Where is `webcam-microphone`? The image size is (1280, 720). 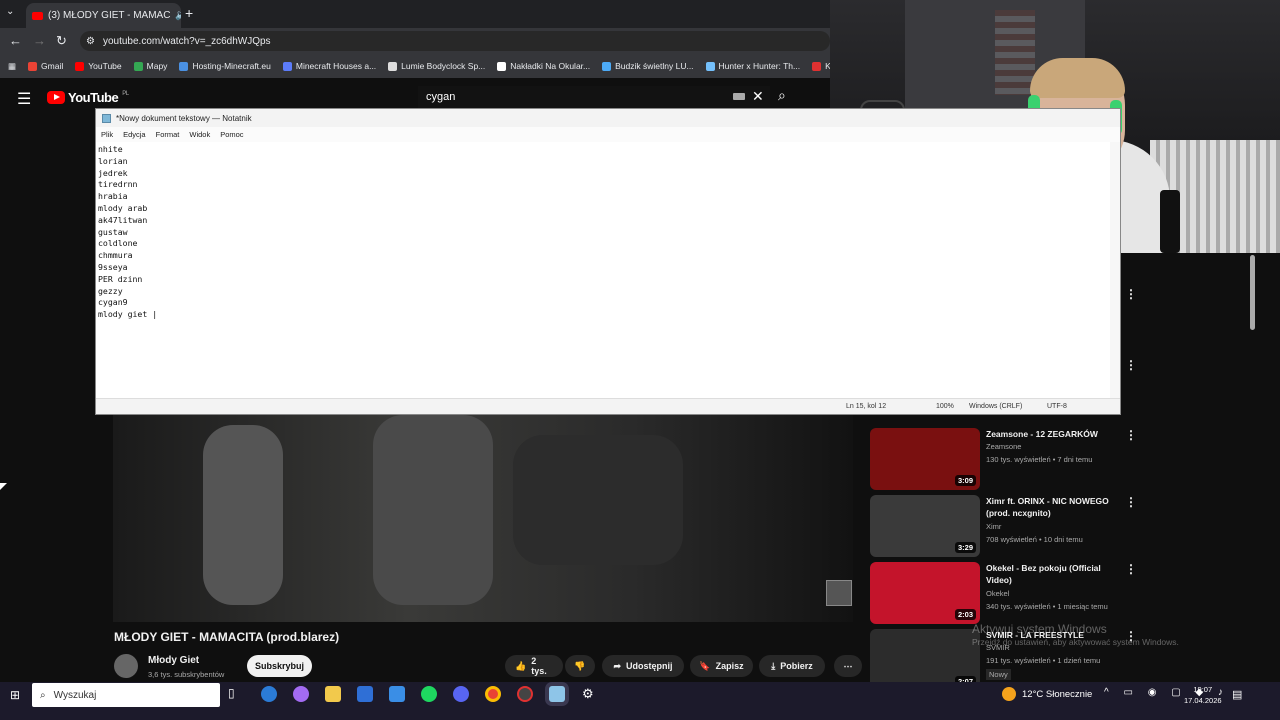 webcam-microphone is located at coordinates (1170, 221).